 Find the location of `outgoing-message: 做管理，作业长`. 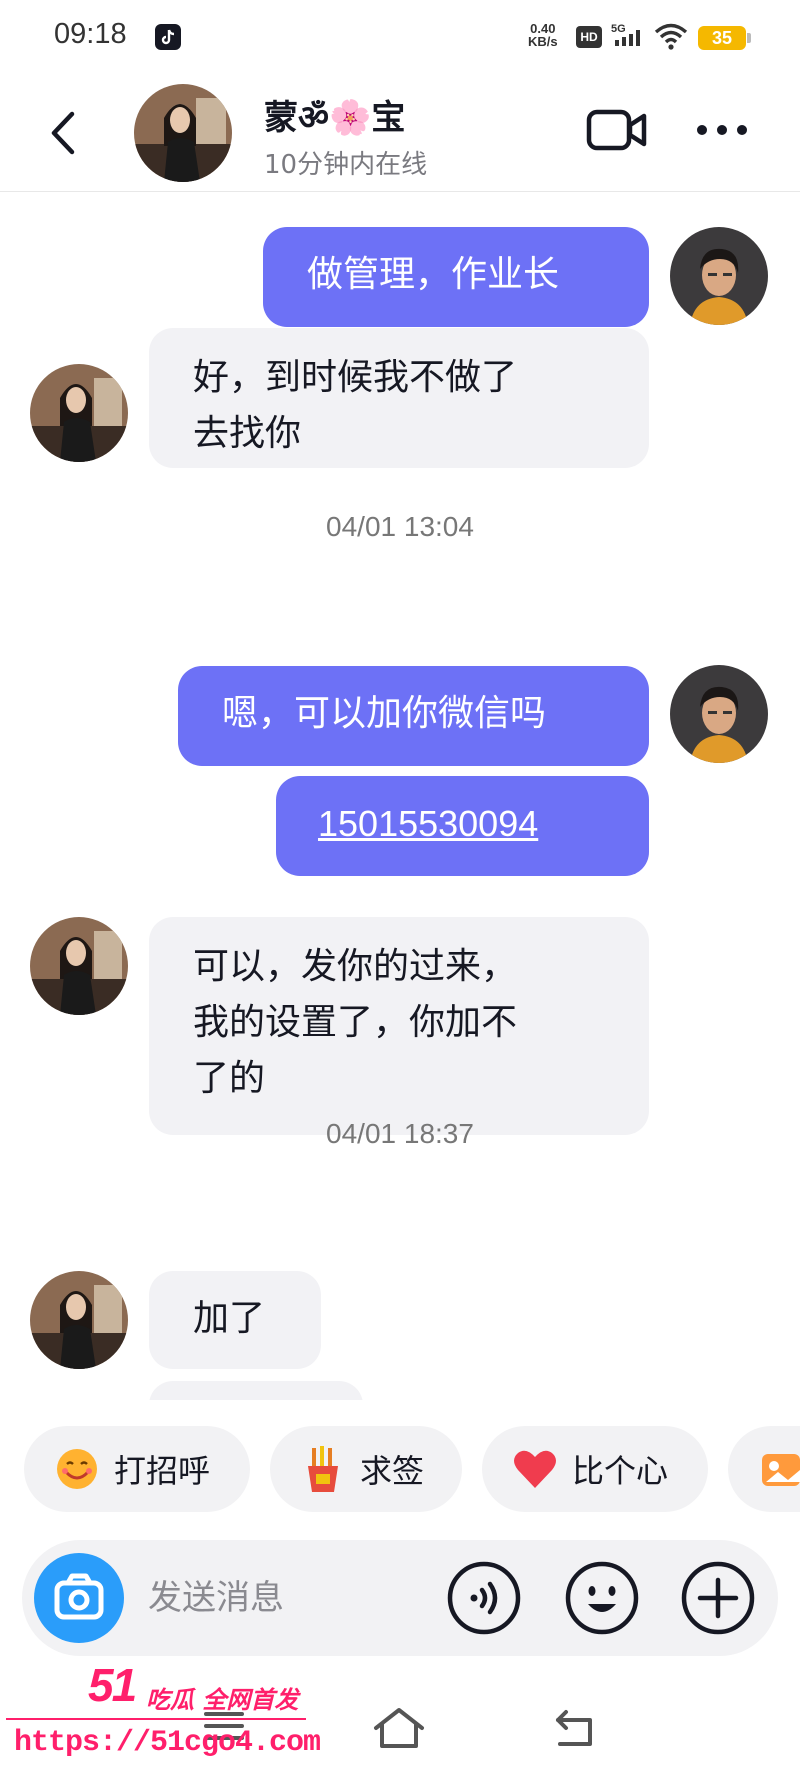

outgoing-message: 做管理，作业长 is located at coordinates (456, 277).